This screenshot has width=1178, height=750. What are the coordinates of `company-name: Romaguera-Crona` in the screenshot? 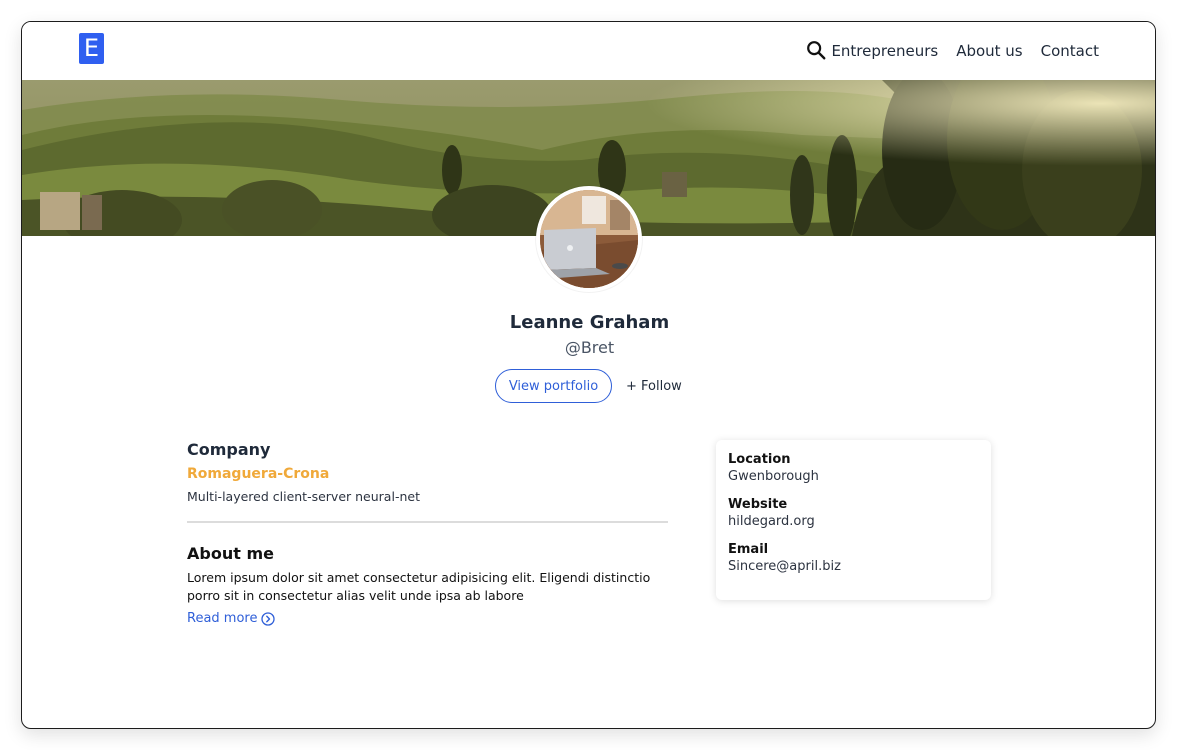 It's located at (258, 474).